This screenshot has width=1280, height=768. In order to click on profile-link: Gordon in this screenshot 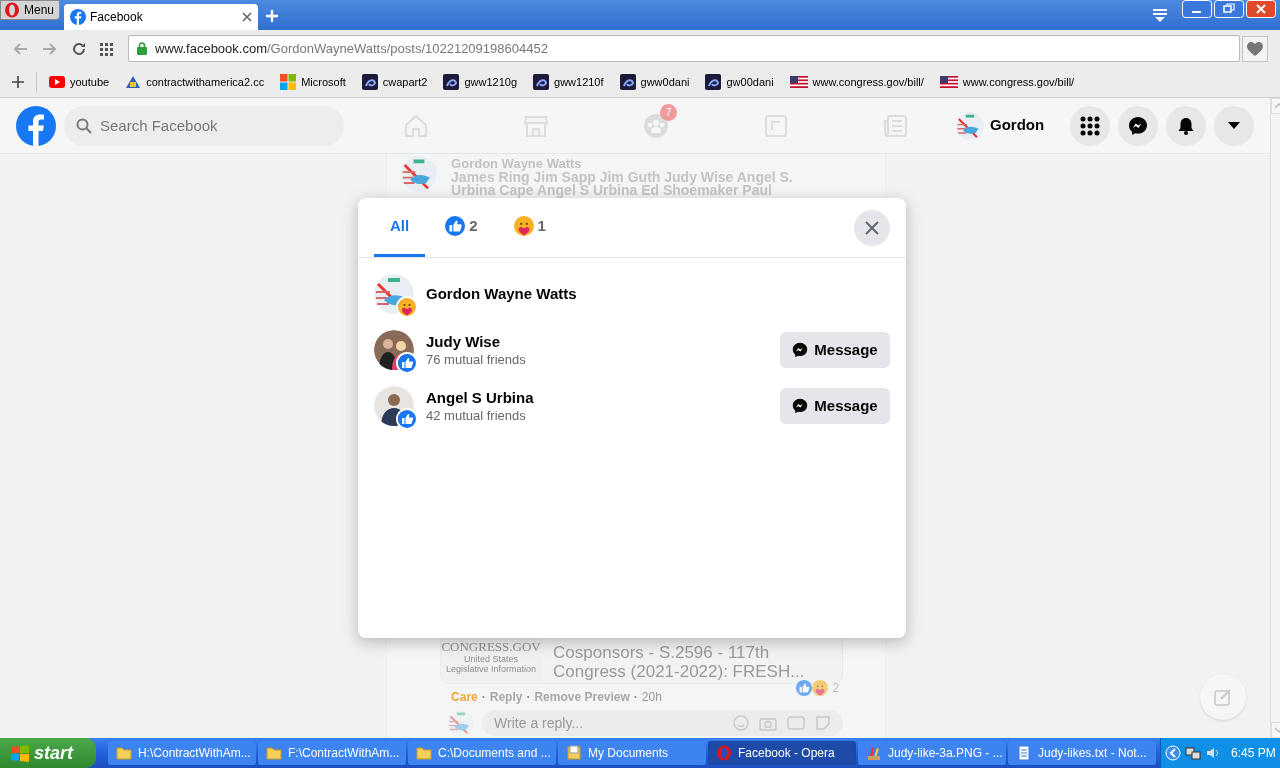, I will do `click(1002, 125)`.